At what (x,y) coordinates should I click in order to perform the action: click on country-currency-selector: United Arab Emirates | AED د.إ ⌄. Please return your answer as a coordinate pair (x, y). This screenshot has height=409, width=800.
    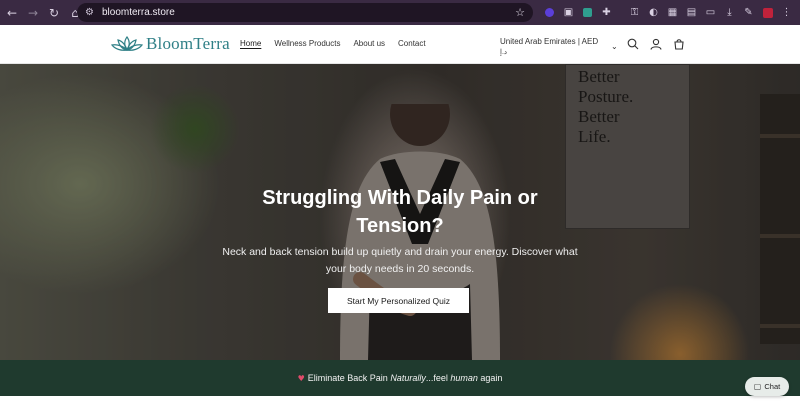
    Looking at the image, I should click on (559, 47).